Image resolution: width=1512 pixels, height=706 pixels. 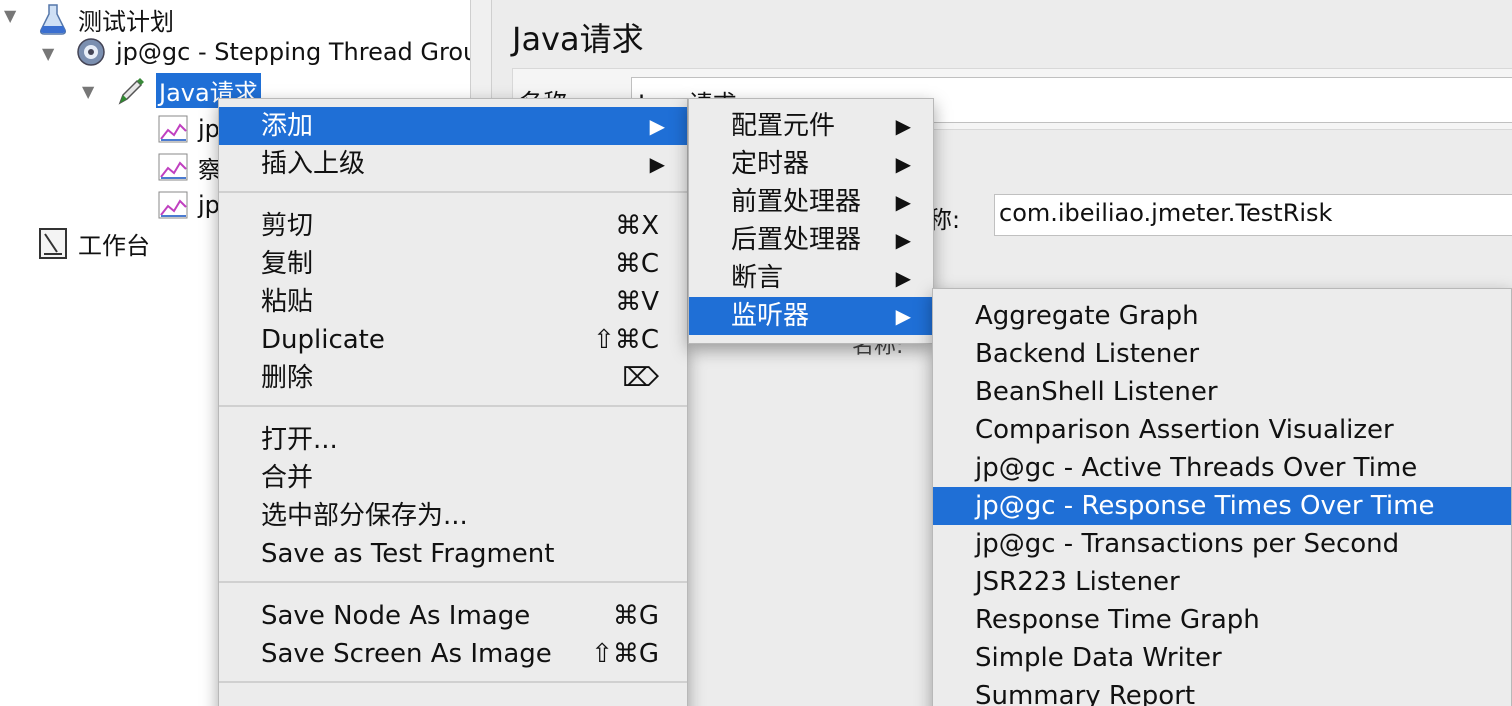 I want to click on menu-item-label: 监听器, so click(x=770, y=316).